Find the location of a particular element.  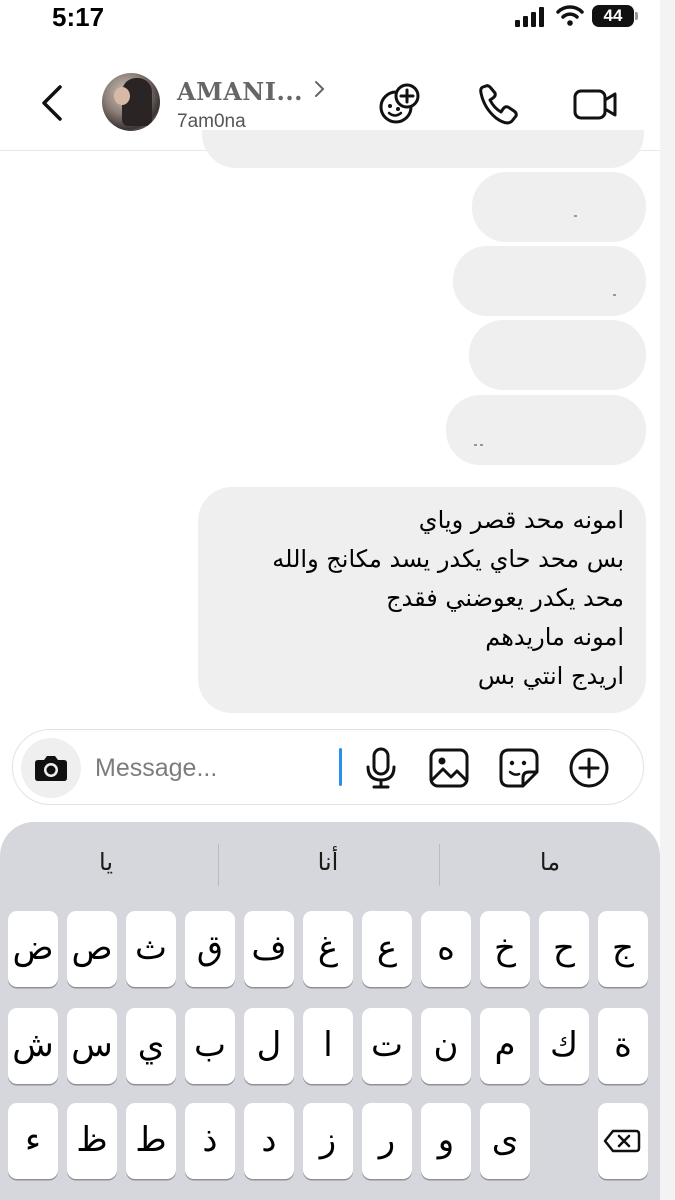

message-line: بس محد حاي يكدر يسد مكانج والله is located at coordinates (448, 559).